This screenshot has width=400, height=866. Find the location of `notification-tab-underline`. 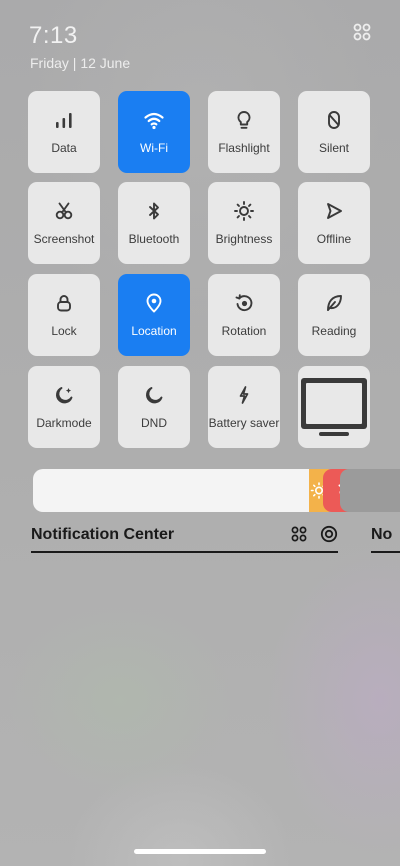

notification-tab-underline is located at coordinates (184, 552).